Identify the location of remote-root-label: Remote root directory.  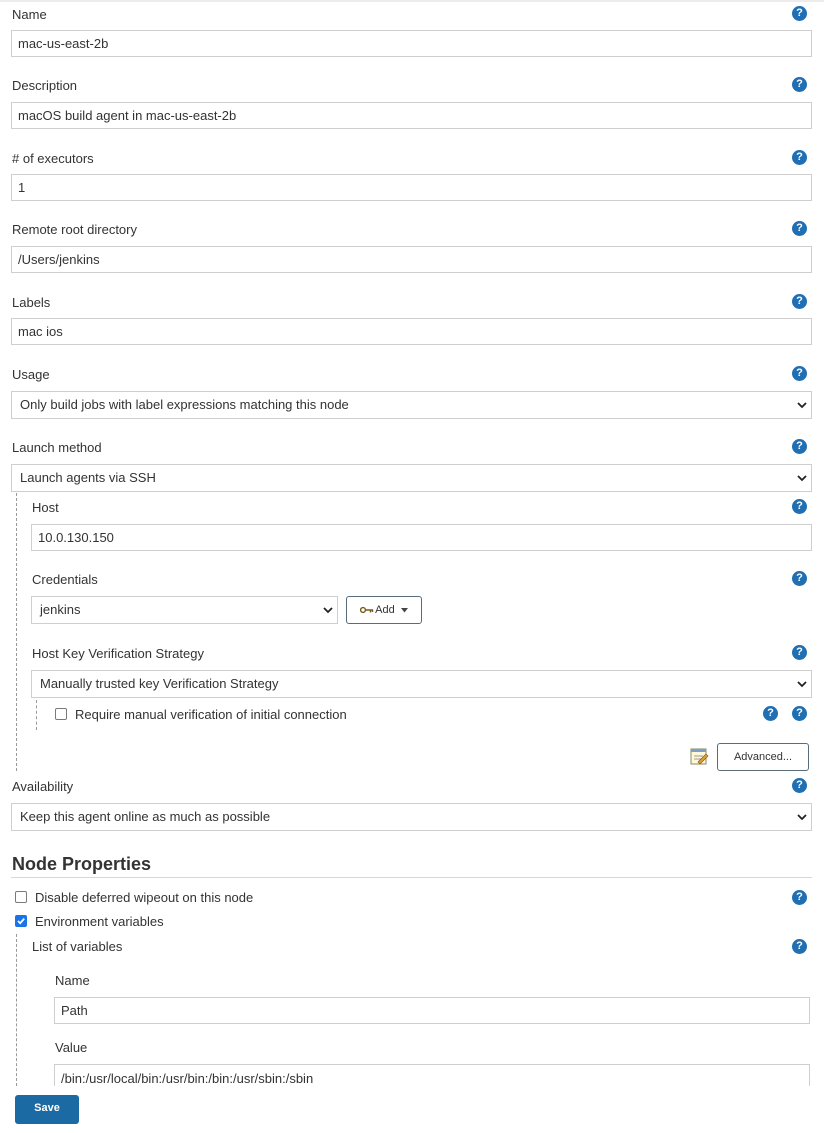
(74, 229).